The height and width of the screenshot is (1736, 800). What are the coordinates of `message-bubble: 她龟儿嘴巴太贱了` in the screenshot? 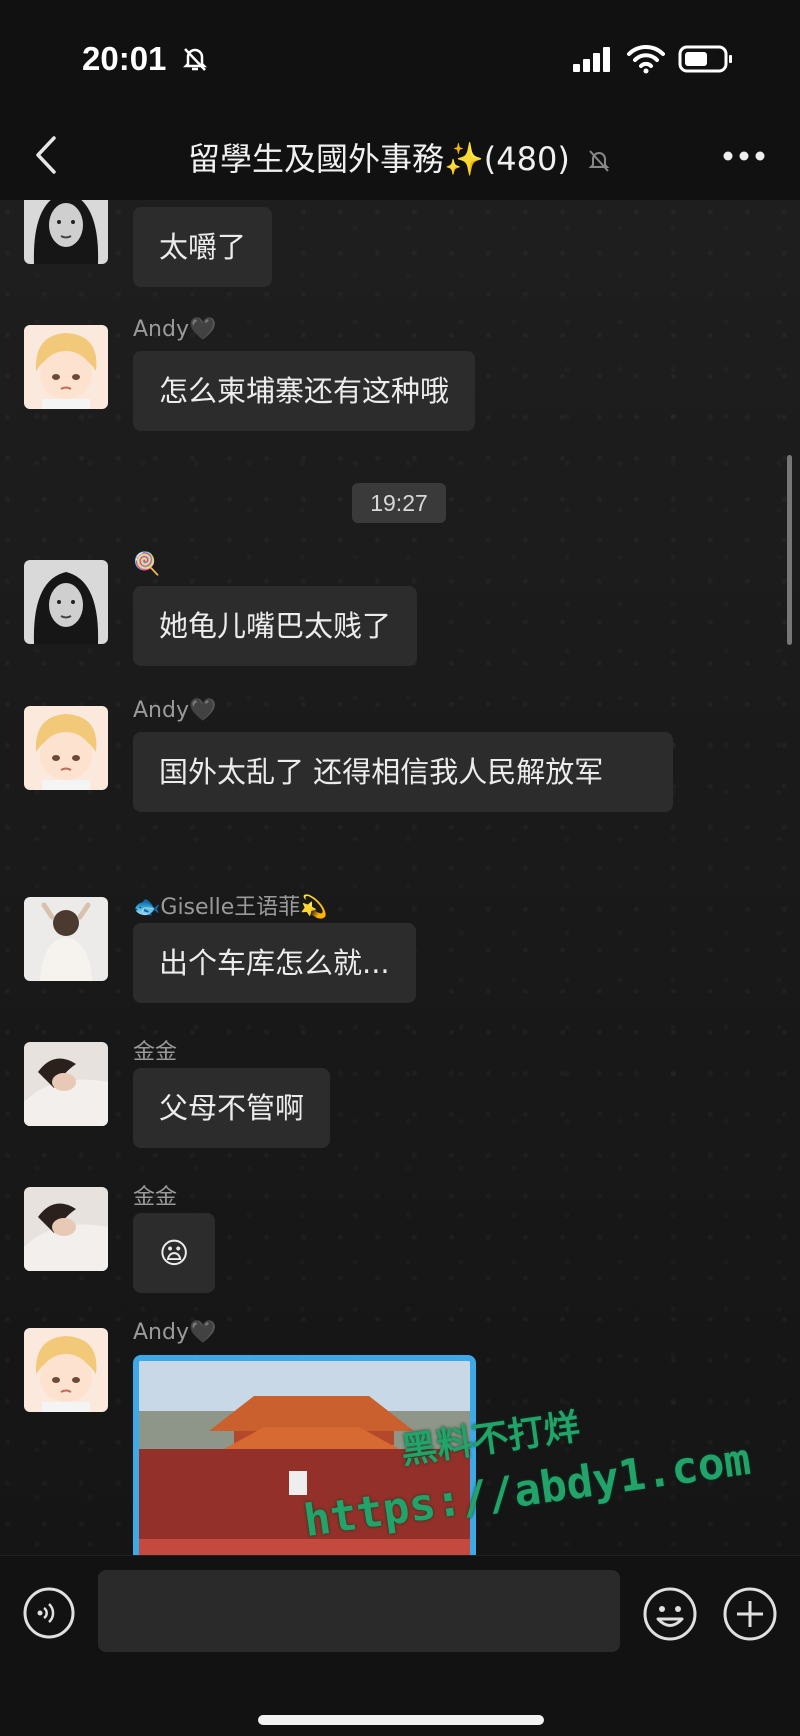 It's located at (275, 626).